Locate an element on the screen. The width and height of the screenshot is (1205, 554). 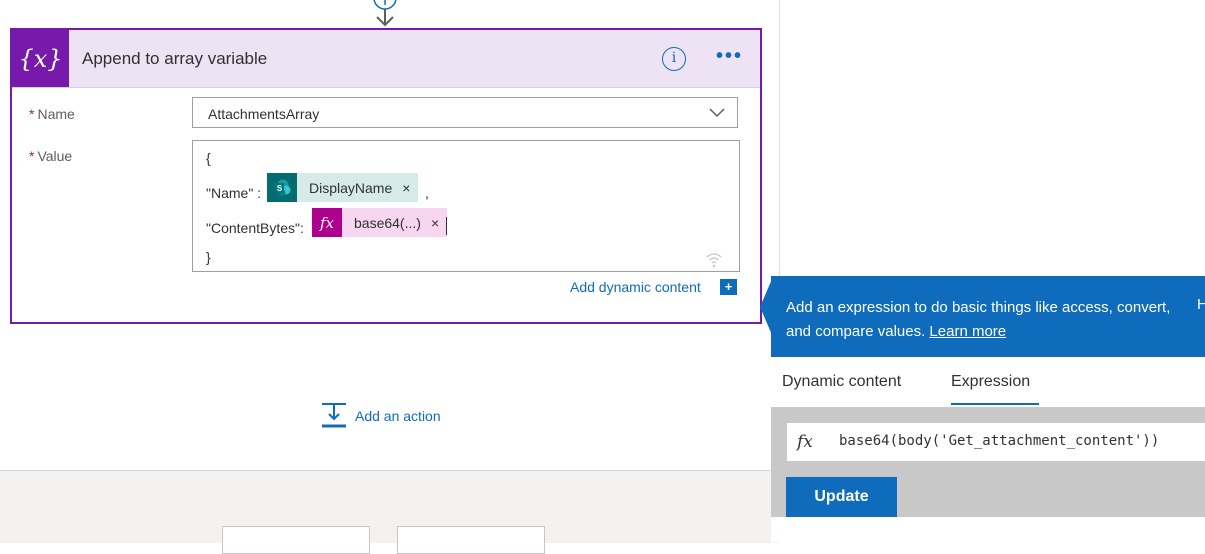
displayname-token: S DisplayName × is located at coordinates (343, 187).